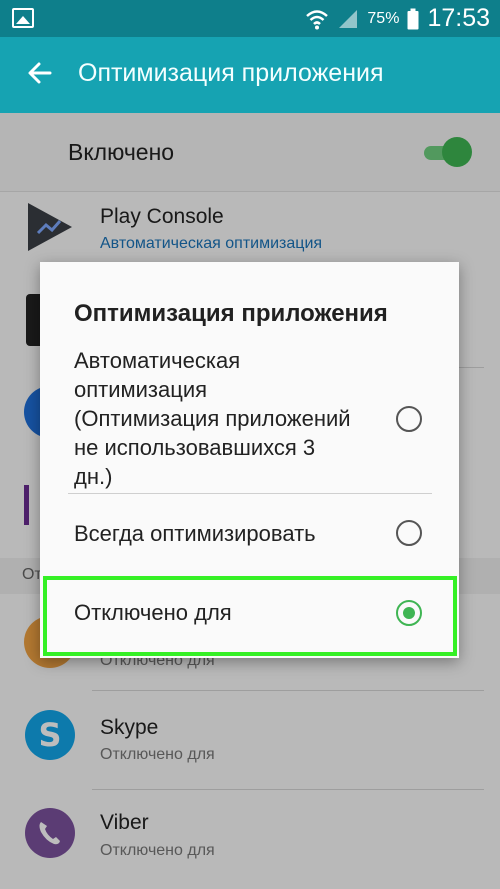  What do you see at coordinates (250, 616) in the screenshot?
I see `highlight-box` at bounding box center [250, 616].